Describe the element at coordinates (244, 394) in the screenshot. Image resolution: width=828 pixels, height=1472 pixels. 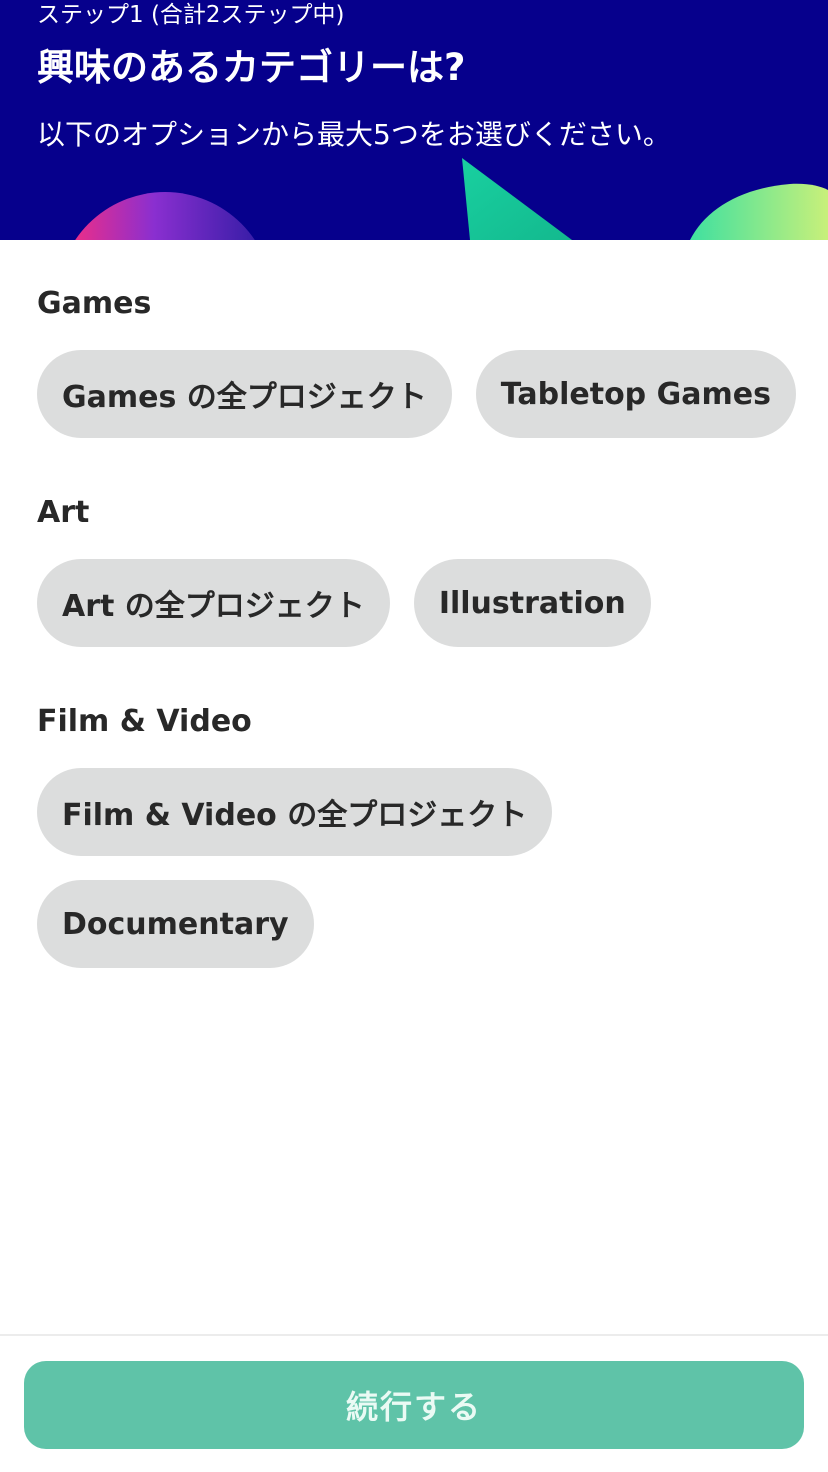
I see `chip-all-games: Games の全プロジェクト` at that location.